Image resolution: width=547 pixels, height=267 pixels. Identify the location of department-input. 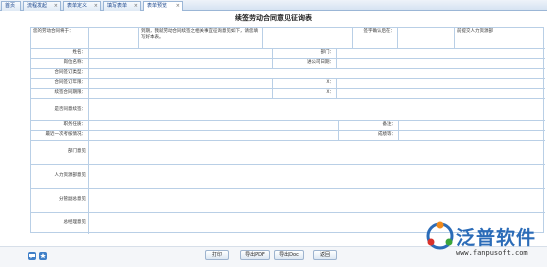
(441, 54).